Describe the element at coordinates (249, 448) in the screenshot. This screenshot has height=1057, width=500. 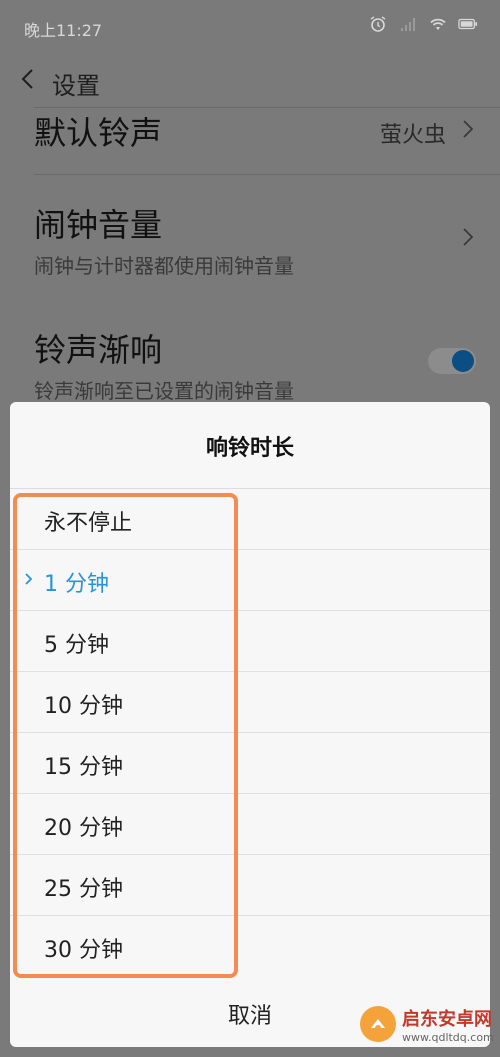
I see `dialog-title: 响铃时长` at that location.